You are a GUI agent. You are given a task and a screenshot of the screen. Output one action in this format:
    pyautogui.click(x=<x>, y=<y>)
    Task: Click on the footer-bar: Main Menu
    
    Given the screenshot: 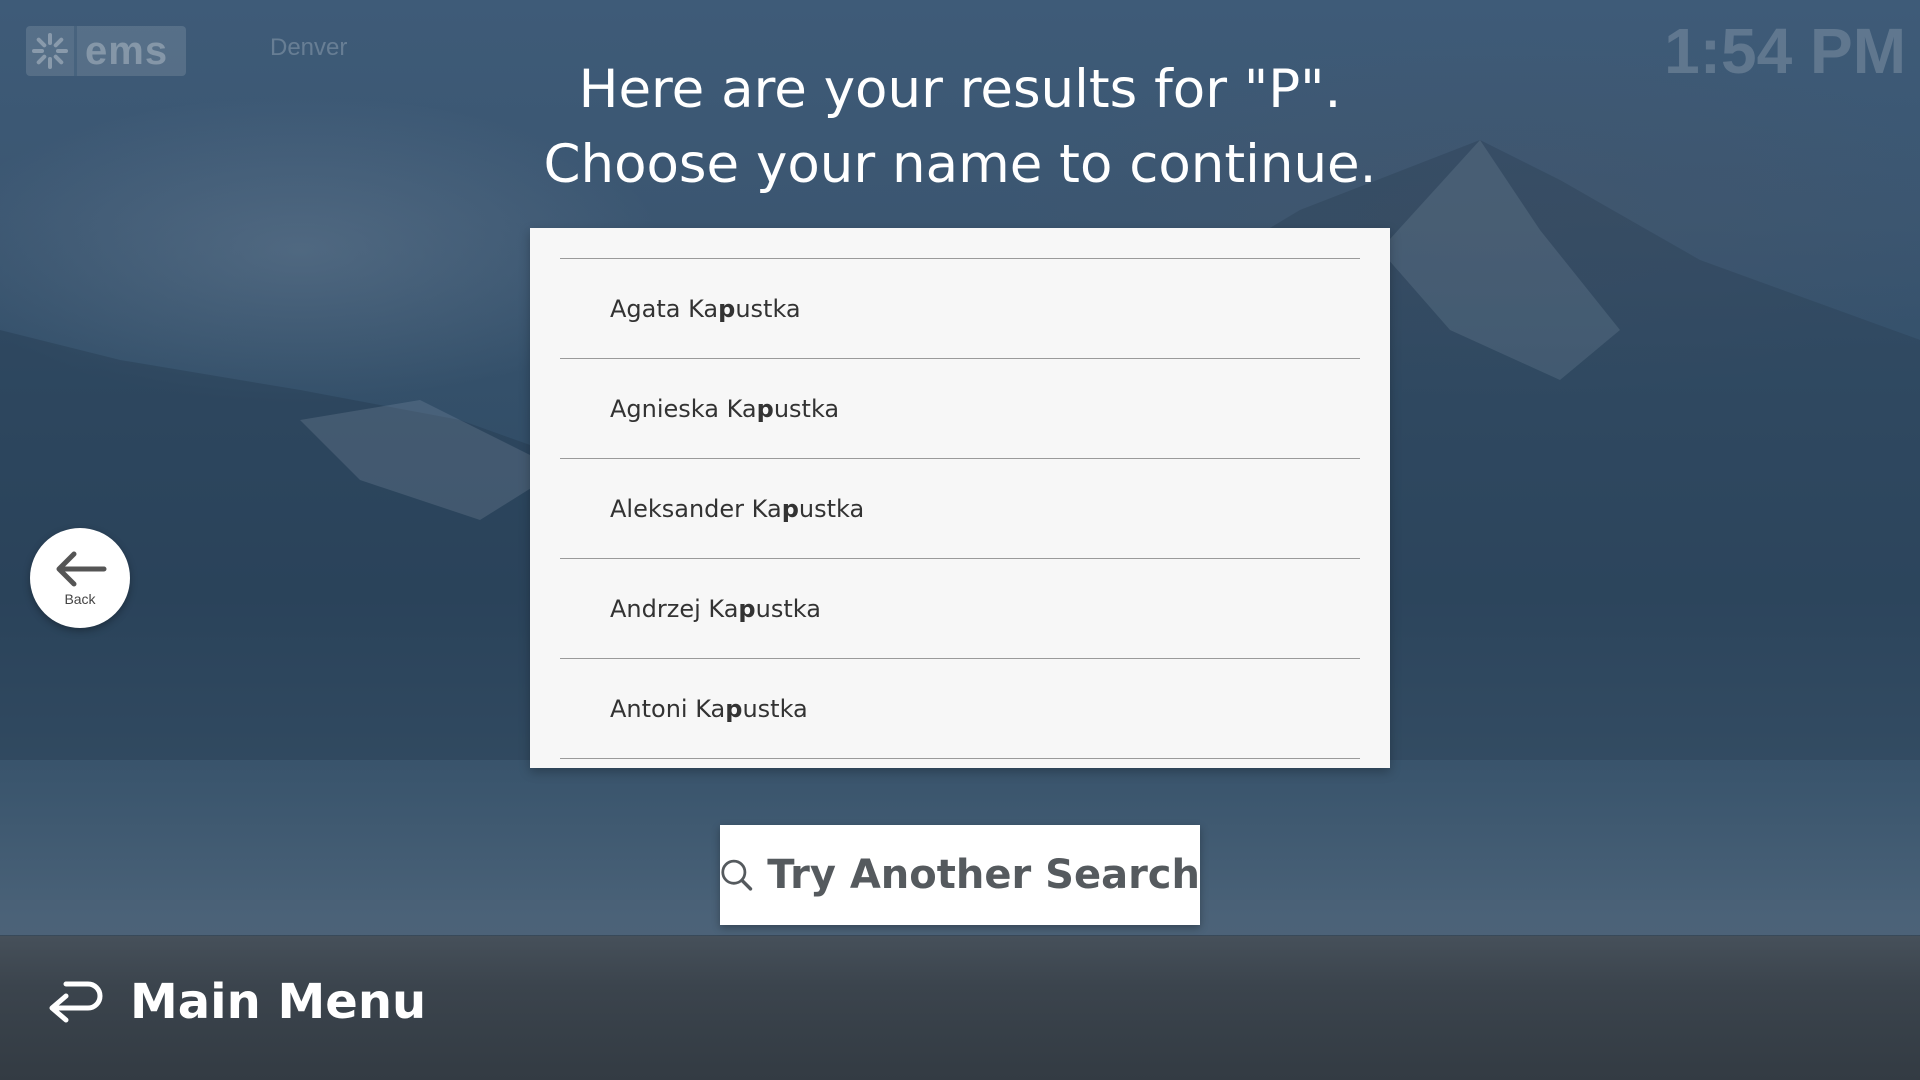 What is the action you would take?
    pyautogui.click(x=960, y=1008)
    